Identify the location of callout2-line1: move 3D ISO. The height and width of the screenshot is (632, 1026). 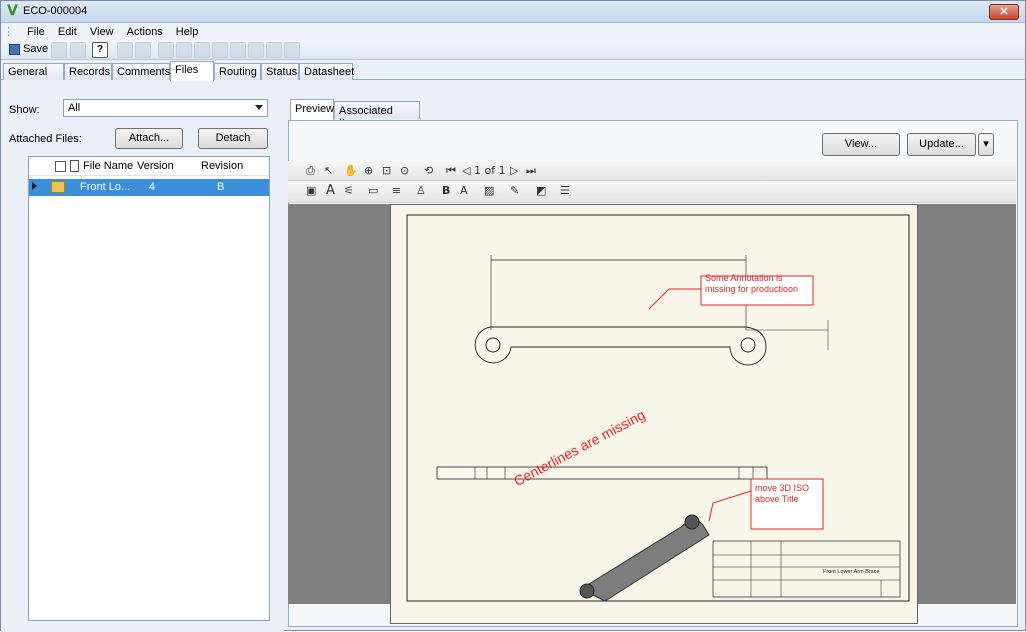
(782, 488).